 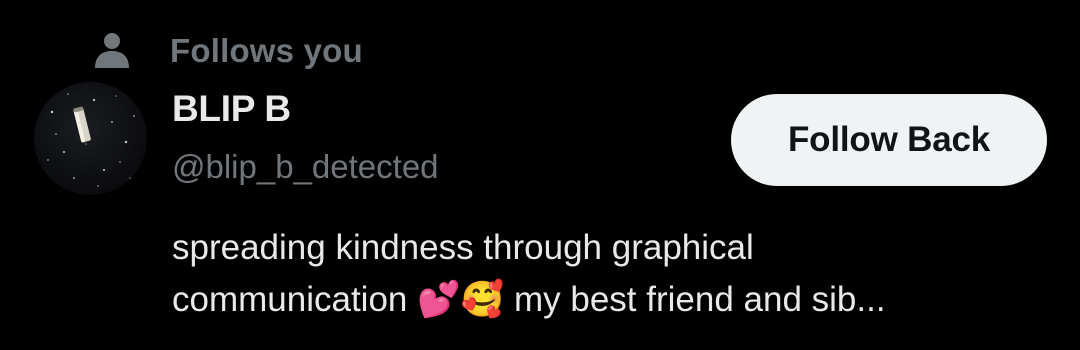 I want to click on follows-you-indicator: Follows you, so click(x=227, y=50).